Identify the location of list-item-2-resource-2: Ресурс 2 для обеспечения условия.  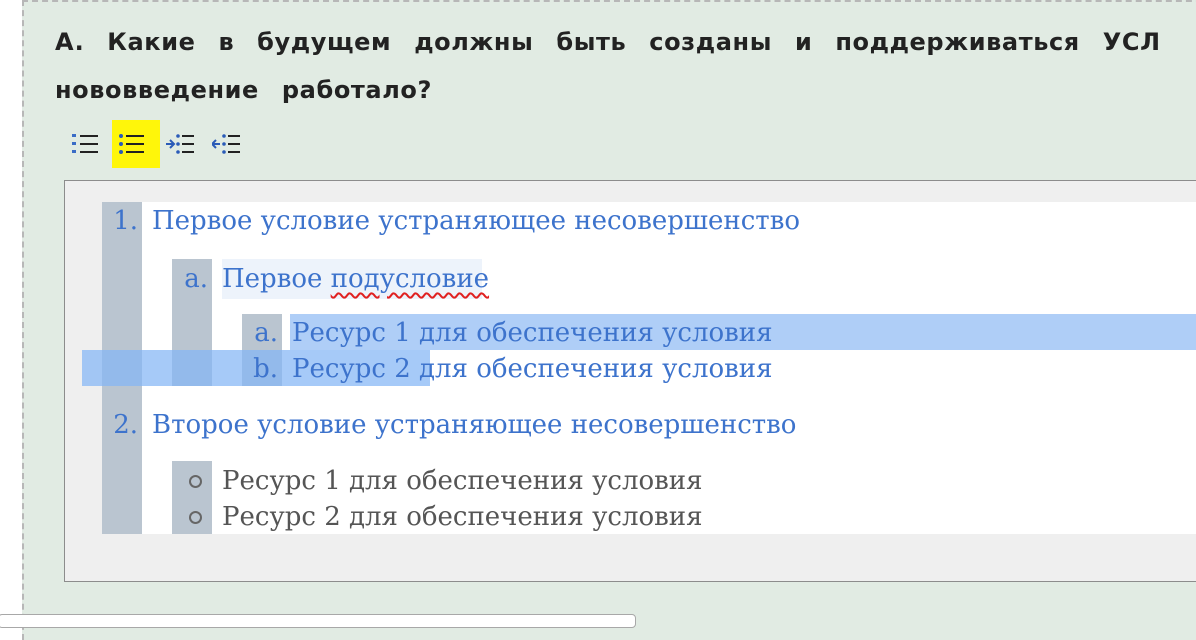
(462, 517).